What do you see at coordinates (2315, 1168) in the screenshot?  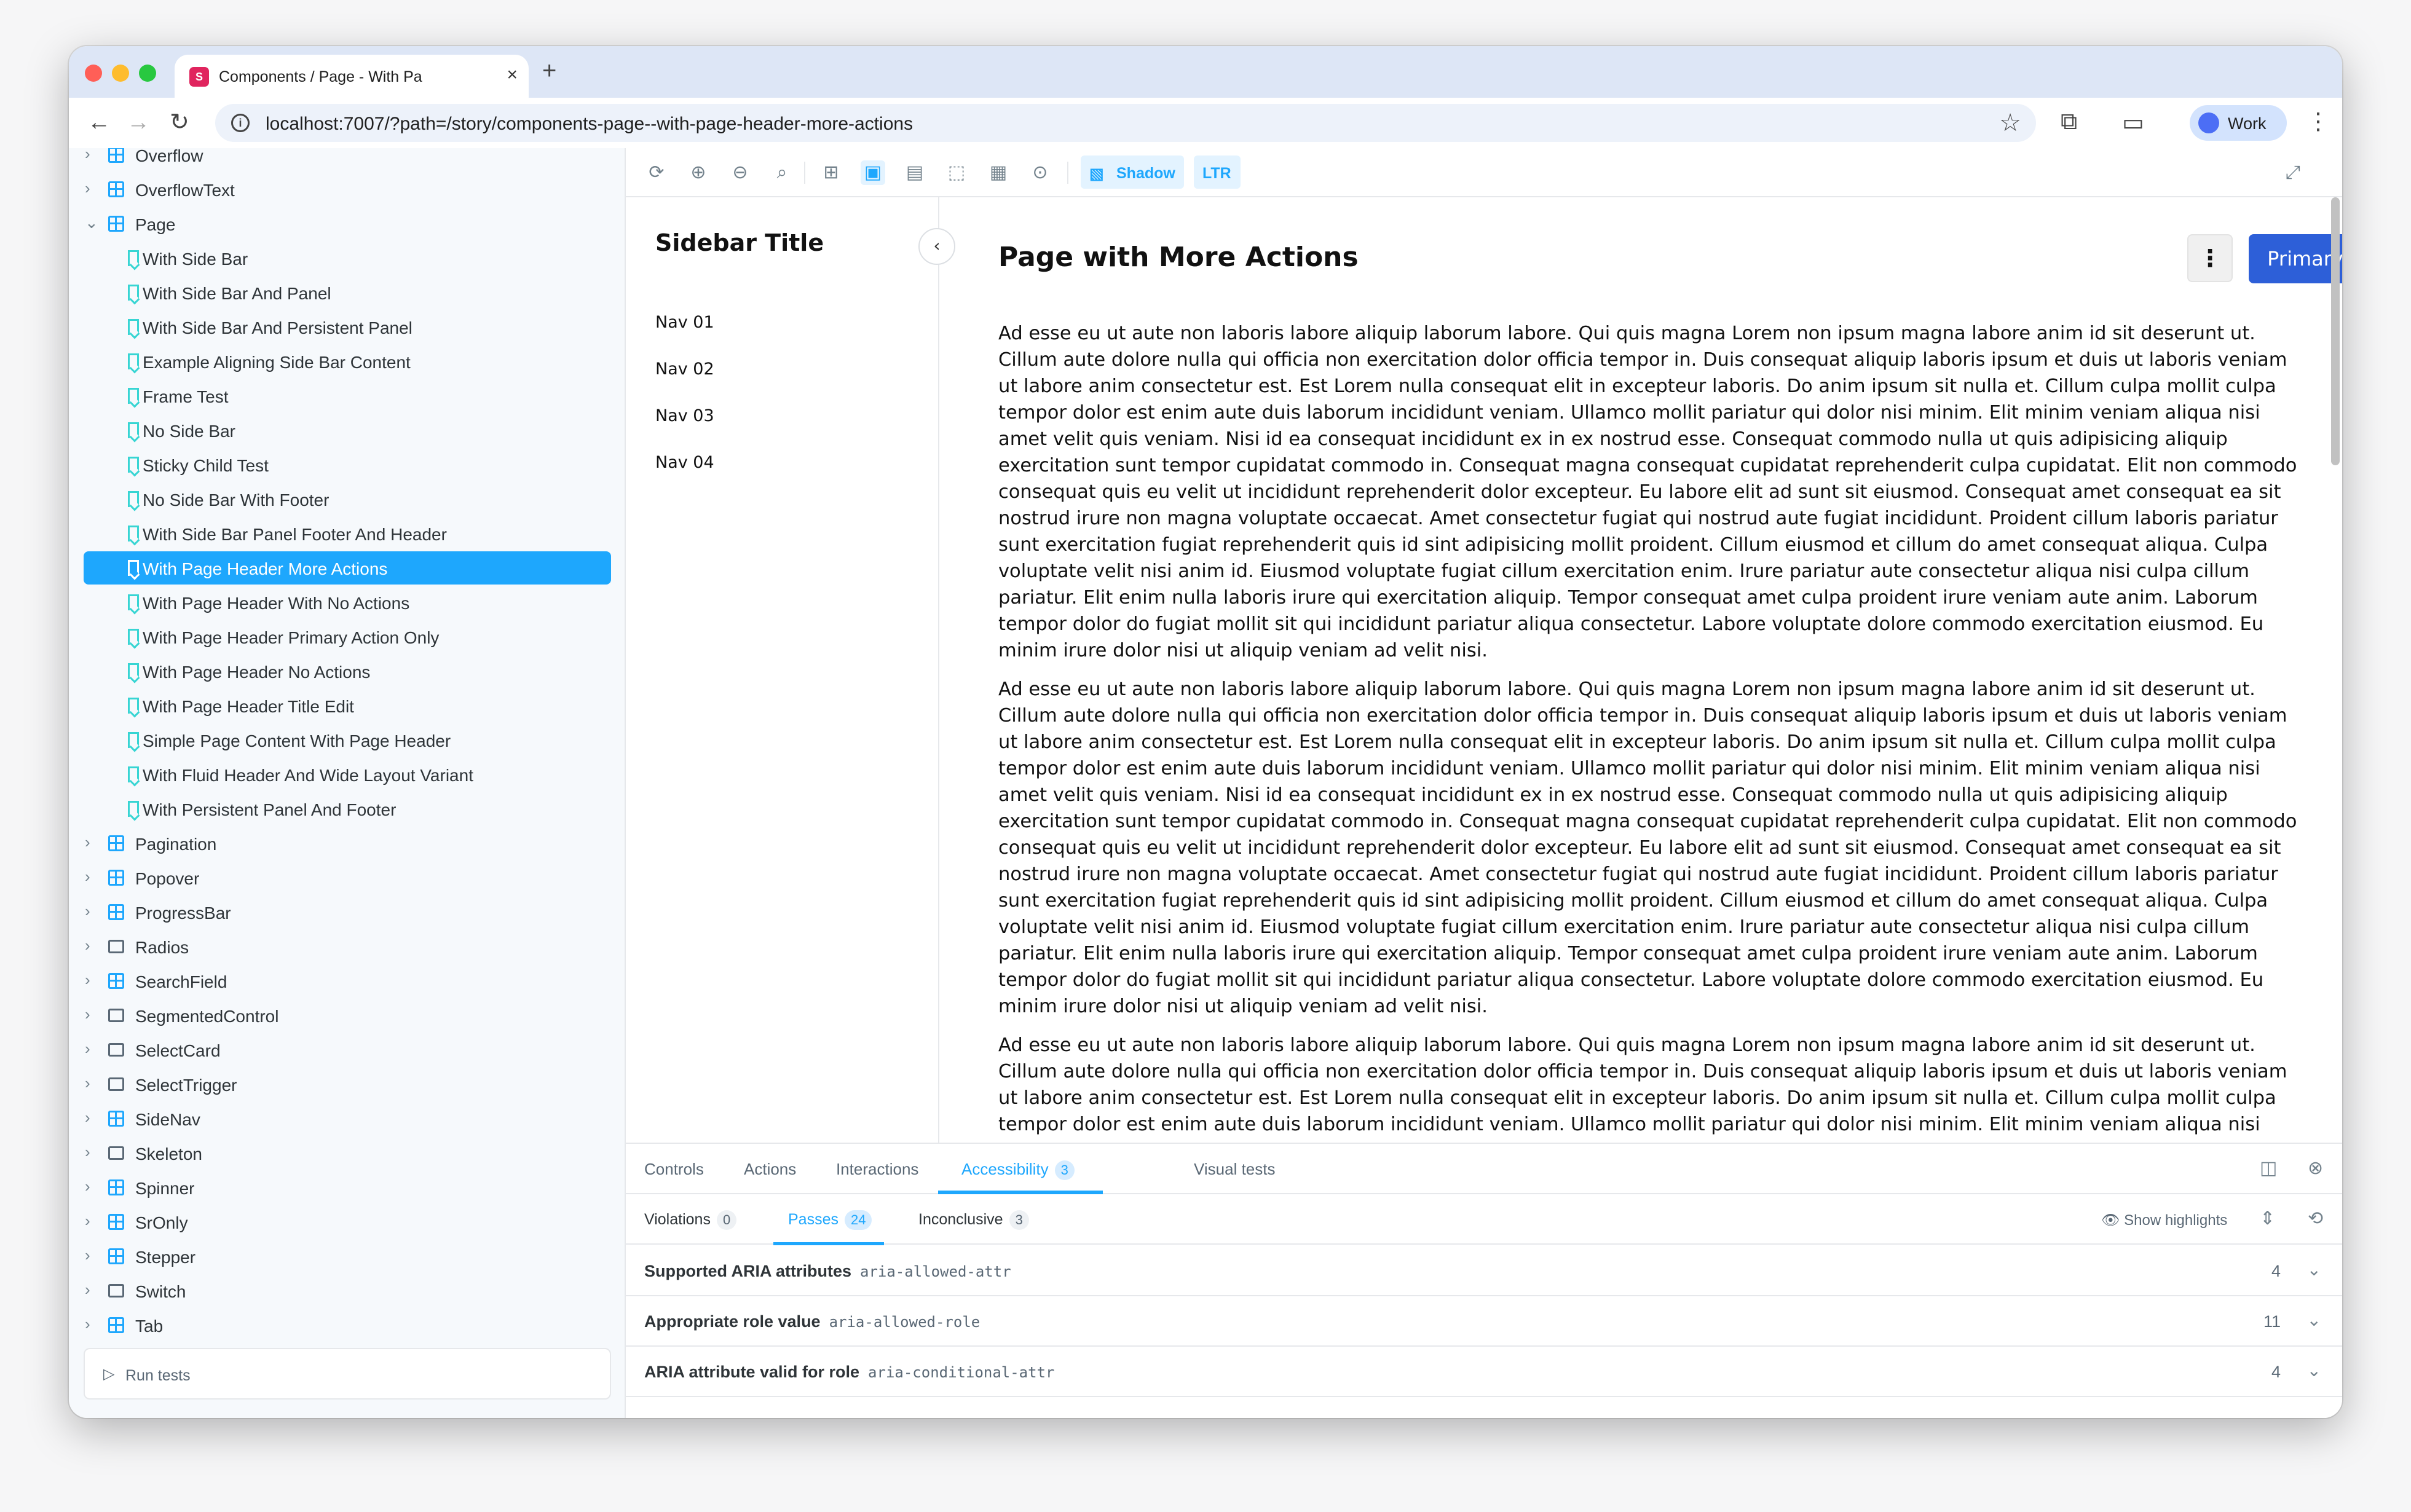 I see `close-panel-icon: ⊗` at bounding box center [2315, 1168].